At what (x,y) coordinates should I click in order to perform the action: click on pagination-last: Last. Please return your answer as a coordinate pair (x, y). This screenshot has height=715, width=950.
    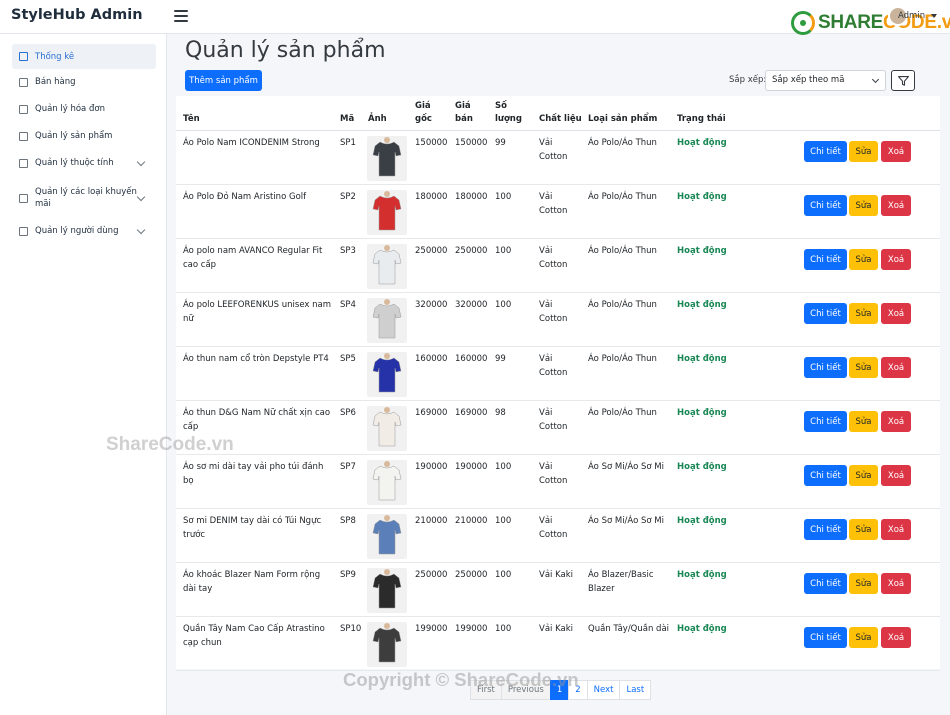
    Looking at the image, I should click on (635, 690).